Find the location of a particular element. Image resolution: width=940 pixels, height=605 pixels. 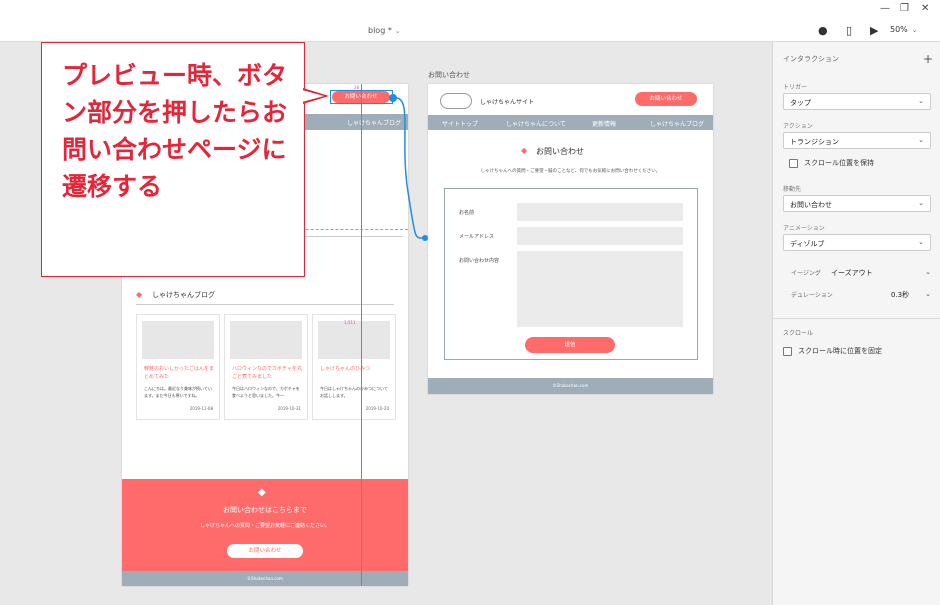

plus-icon: + is located at coordinates (928, 59).